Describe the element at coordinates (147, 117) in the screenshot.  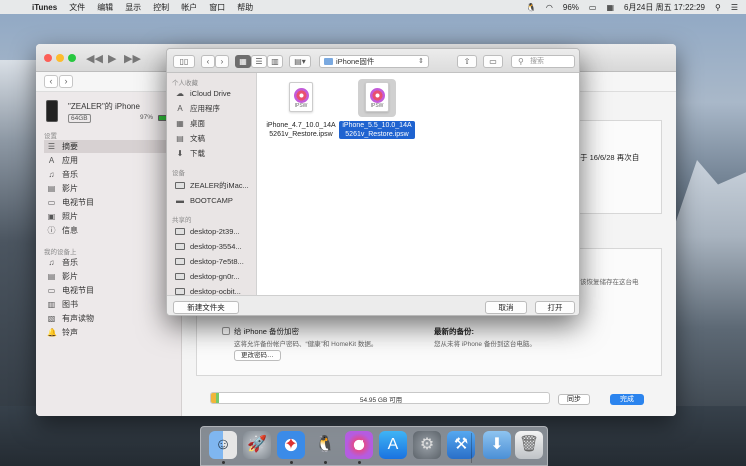
I see `device-battery-percent: 97%` at that location.